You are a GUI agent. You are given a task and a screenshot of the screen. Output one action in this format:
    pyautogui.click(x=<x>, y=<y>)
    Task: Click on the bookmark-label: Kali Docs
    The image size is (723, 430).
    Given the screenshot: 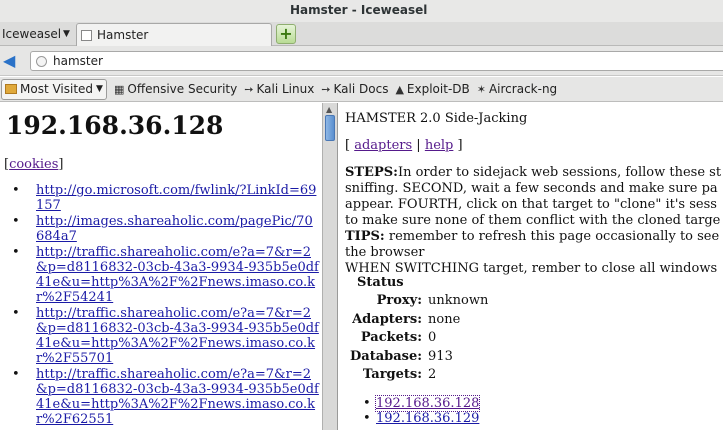 What is the action you would take?
    pyautogui.click(x=361, y=89)
    